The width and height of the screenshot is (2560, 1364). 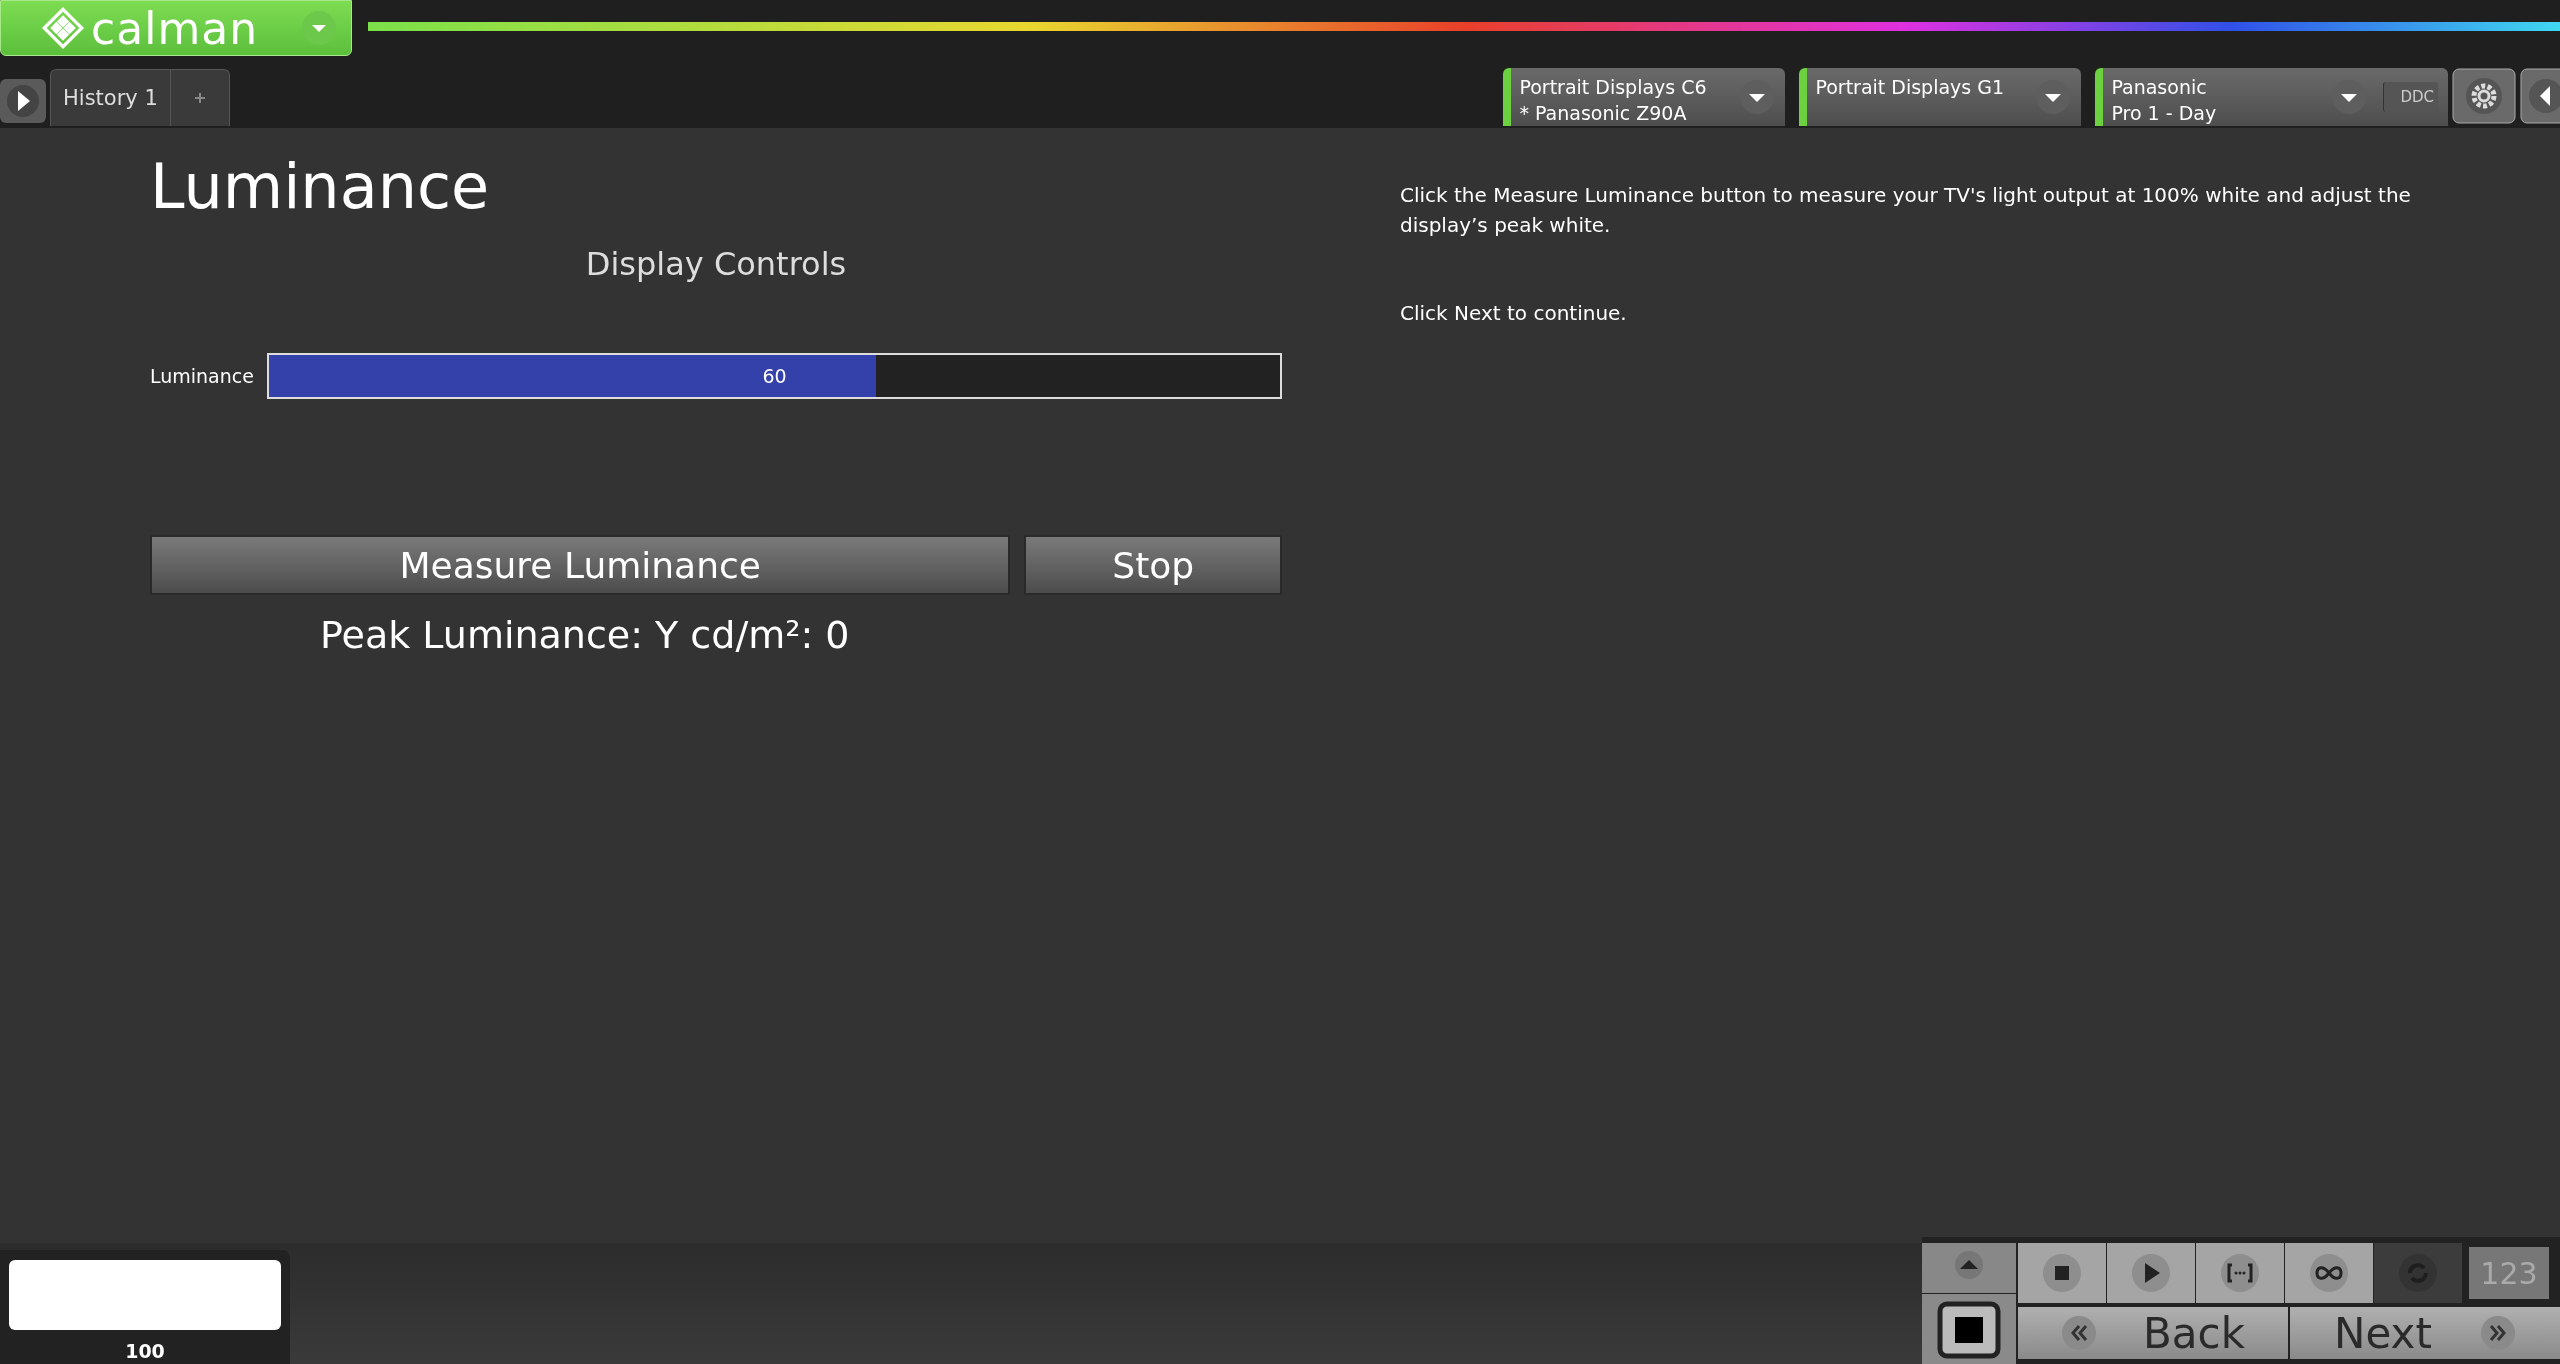 I want to click on peak-luminance-result: Peak Luminance: Y cd/m²: 0, so click(x=585, y=635).